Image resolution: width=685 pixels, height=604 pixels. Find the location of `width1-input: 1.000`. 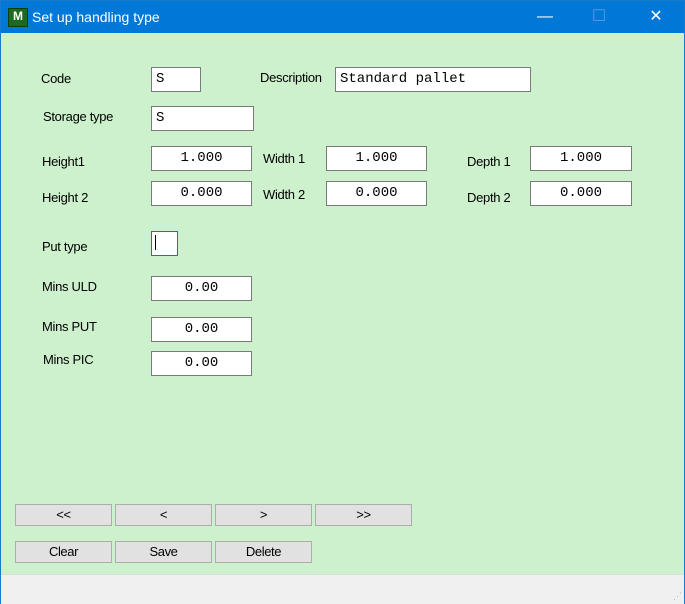

width1-input: 1.000 is located at coordinates (376, 158).